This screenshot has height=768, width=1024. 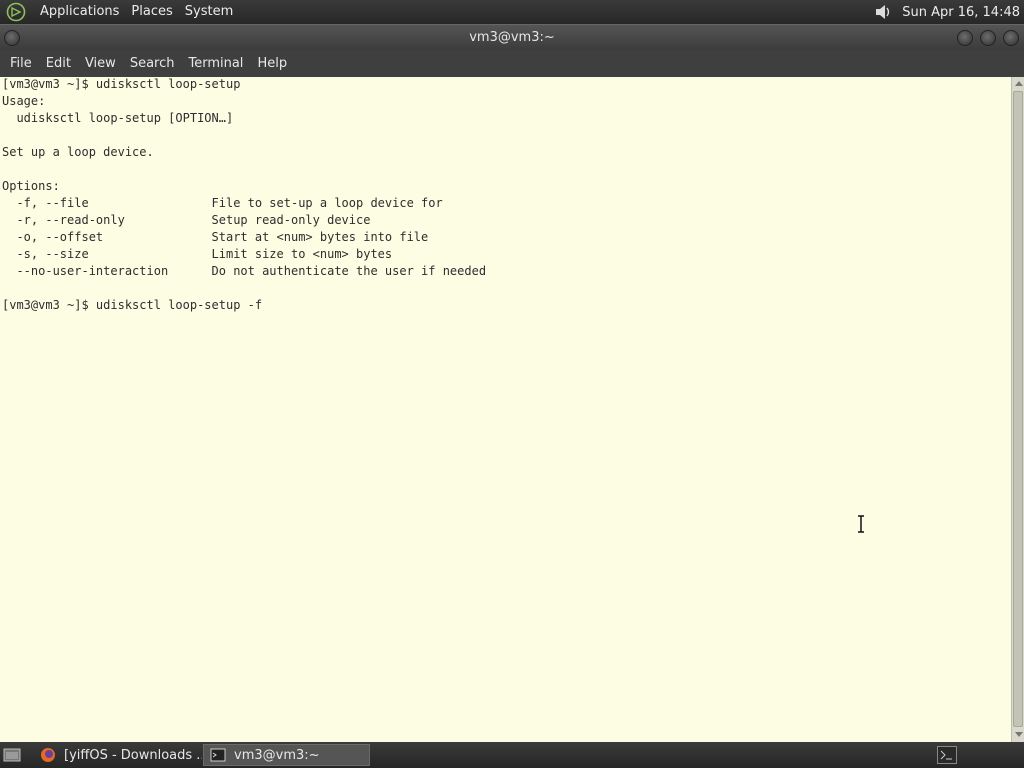 I want to click on scrollbar-thumb, so click(x=1018, y=409).